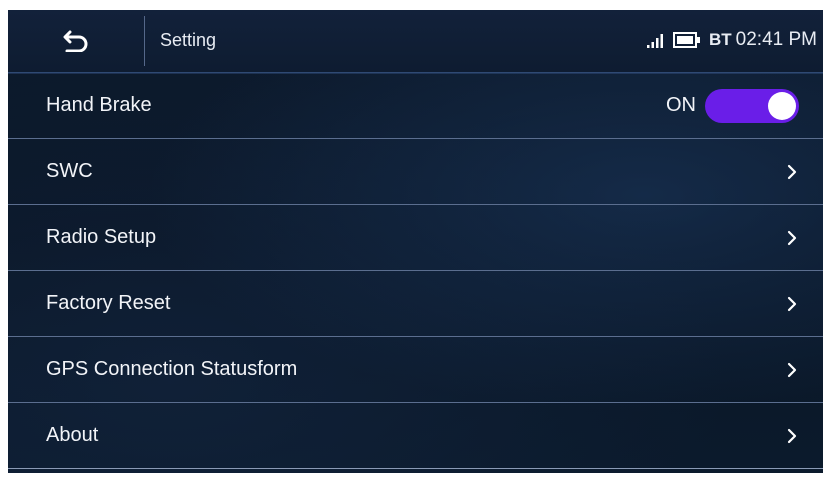 The width and height of the screenshot is (825, 479). I want to click on menu-item-hand-brake: Hand Brake ON, so click(415, 106).